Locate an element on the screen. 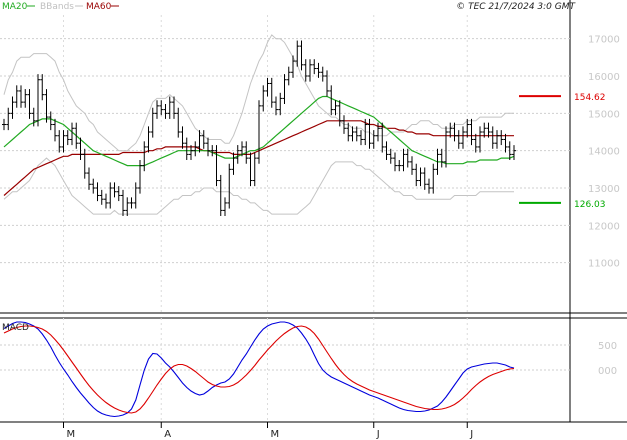 This screenshot has width=627, height=440. price-tick-label: 11000 is located at coordinates (604, 264).